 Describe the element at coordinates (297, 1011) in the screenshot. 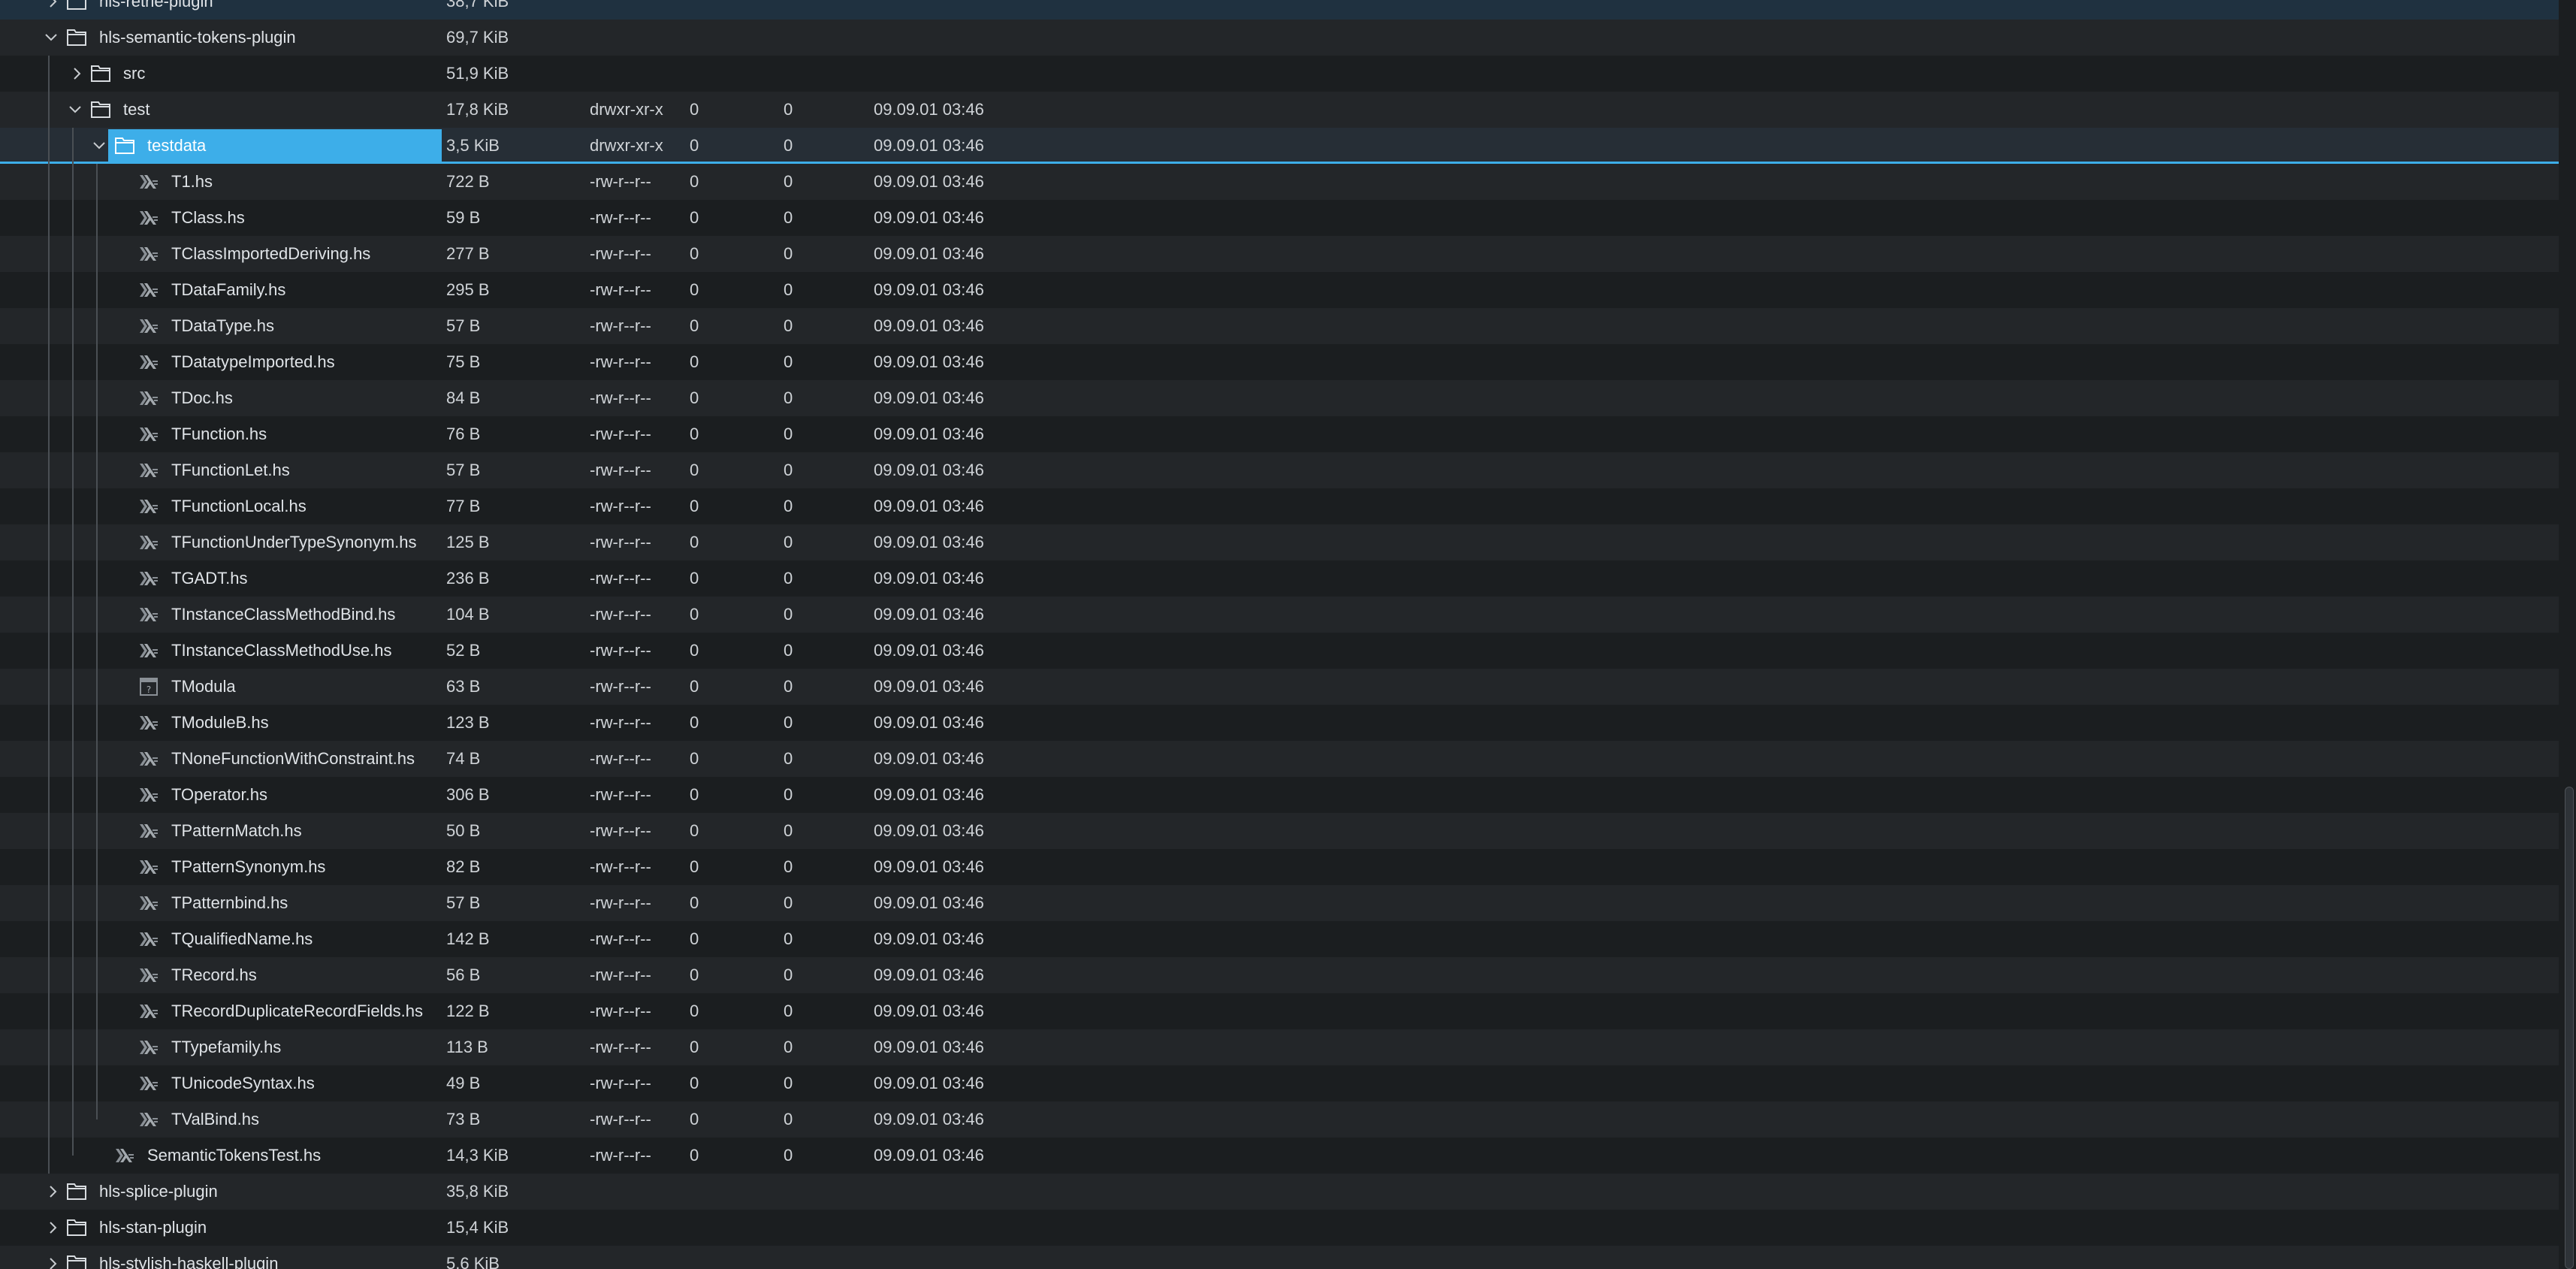

I see `file-name: TRecordDuplicateRecordFields.hs` at that location.